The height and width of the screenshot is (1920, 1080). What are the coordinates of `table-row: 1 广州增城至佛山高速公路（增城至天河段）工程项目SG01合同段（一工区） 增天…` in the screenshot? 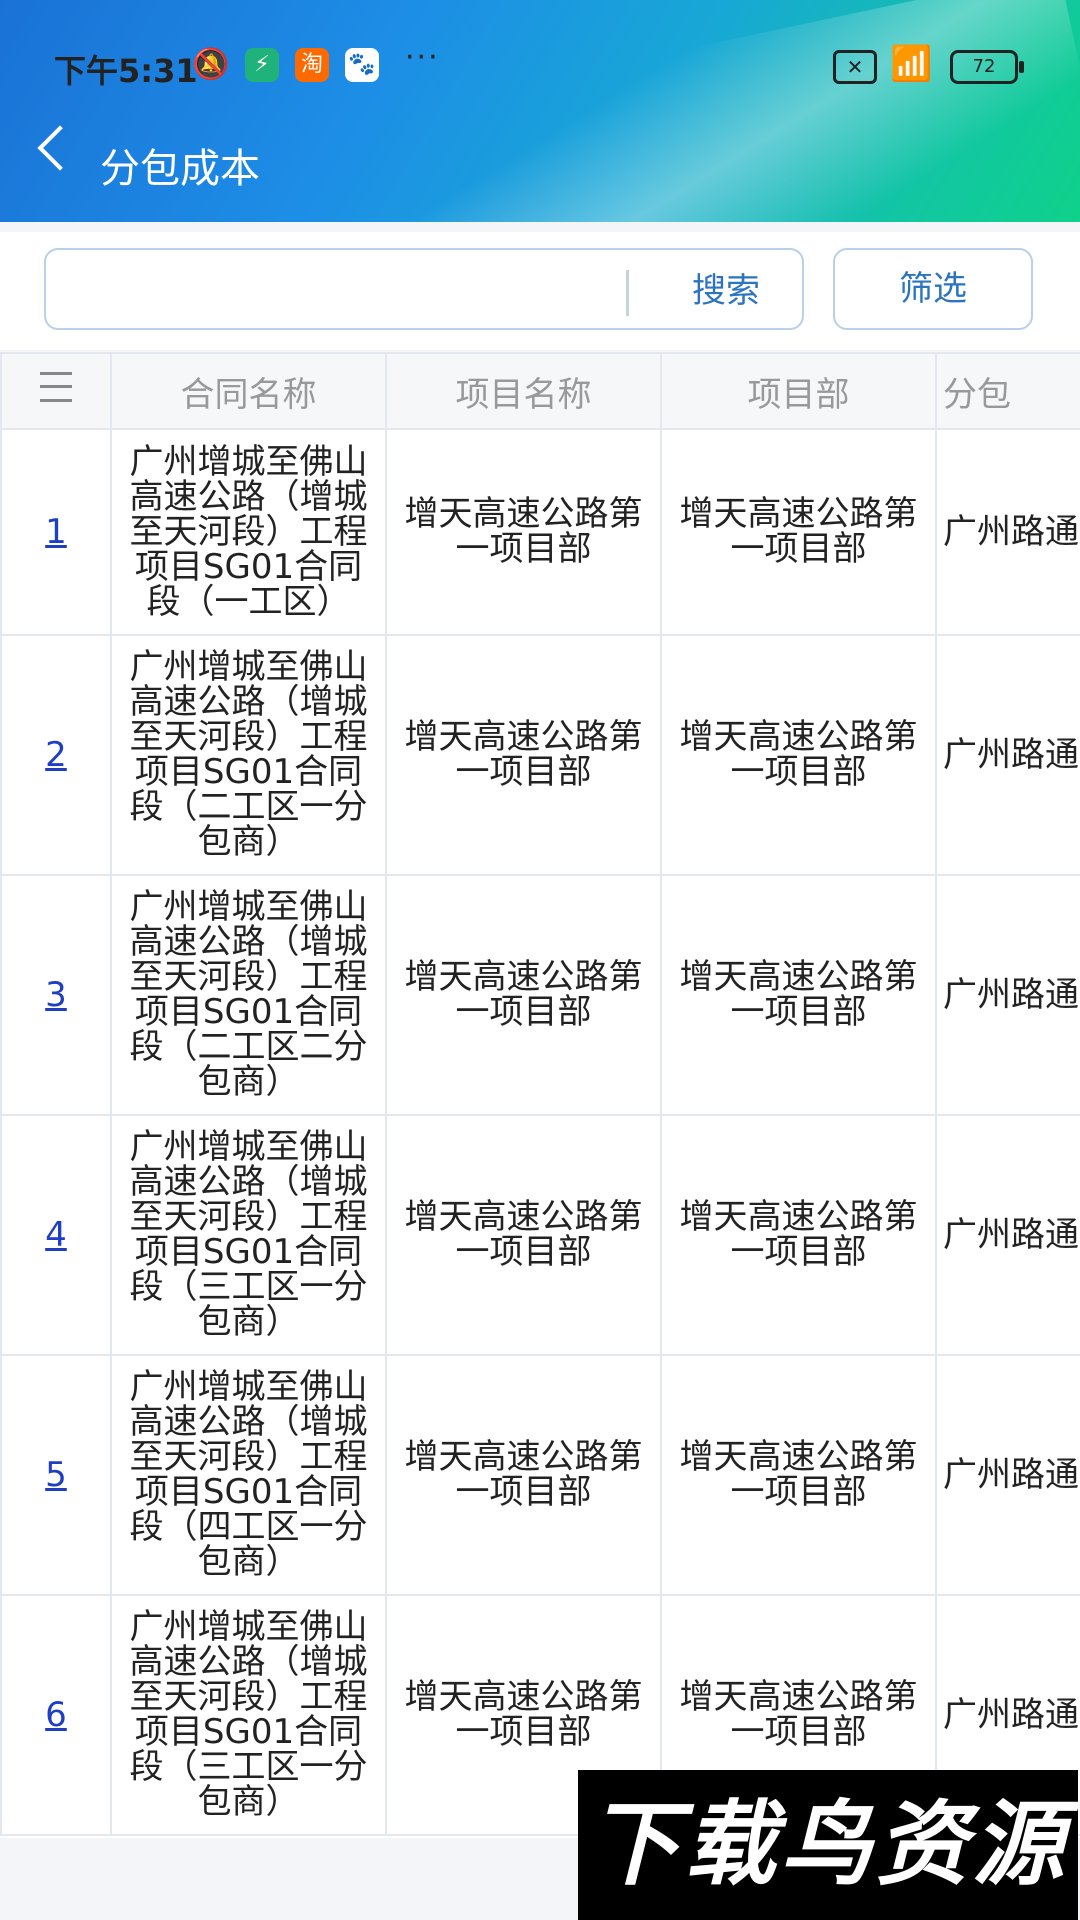 It's located at (540, 532).